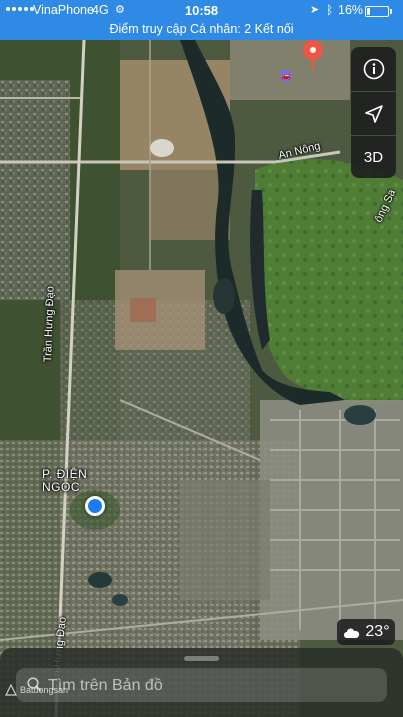  I want to click on location-arrow-icon, so click(373, 113).